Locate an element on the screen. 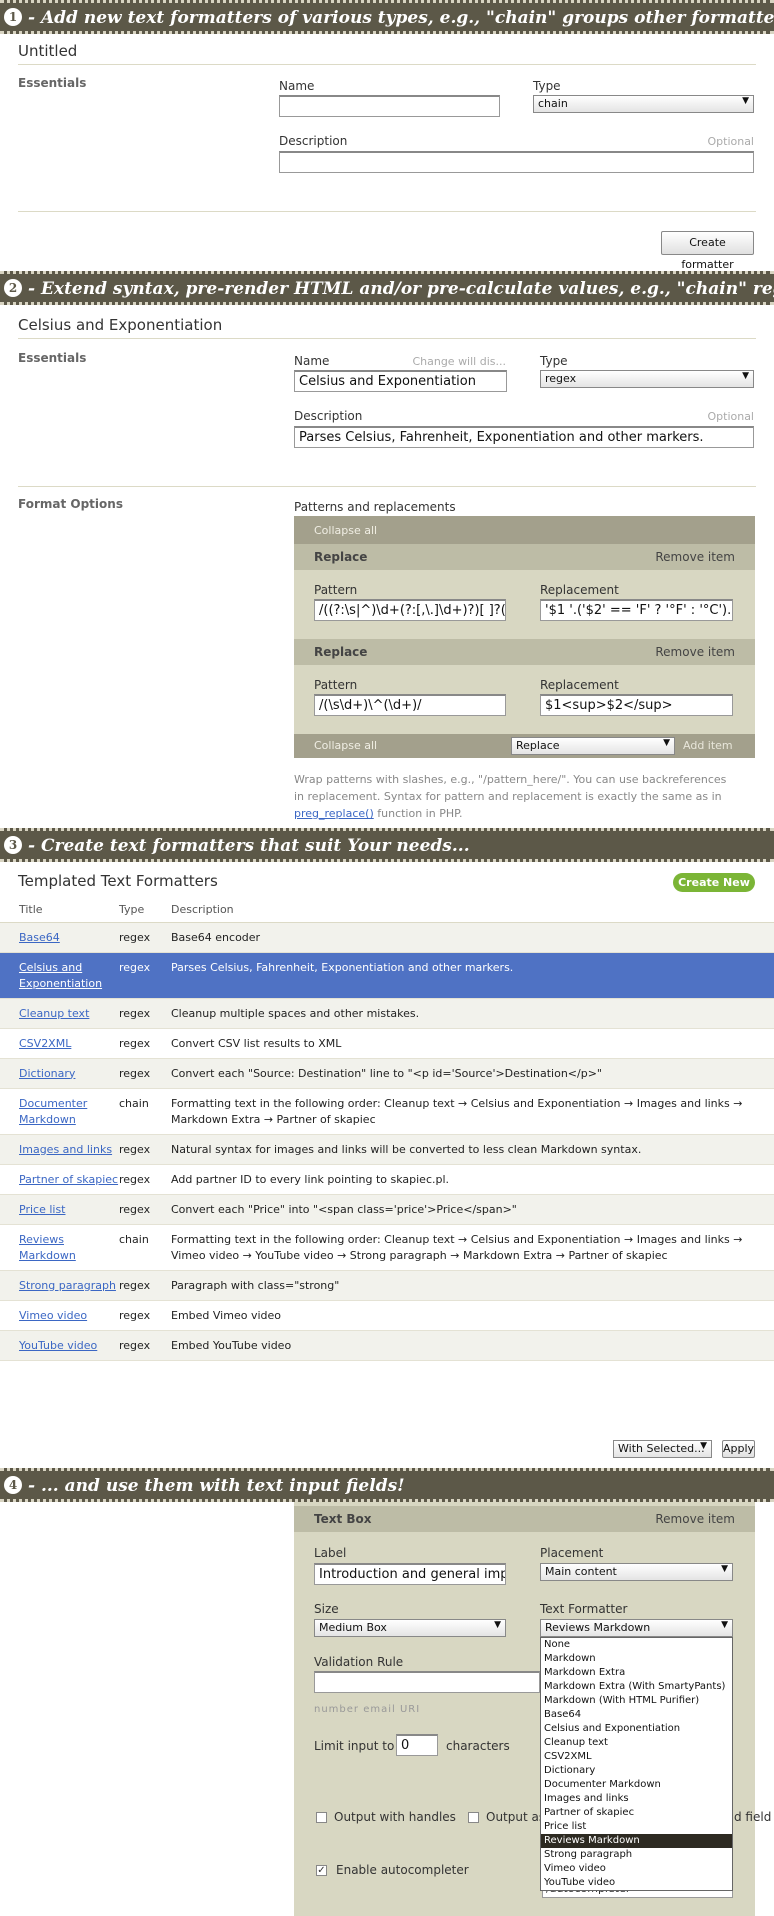 This screenshot has height=1916, width=774. dropdown-option: Images and links is located at coordinates (636, 1799).